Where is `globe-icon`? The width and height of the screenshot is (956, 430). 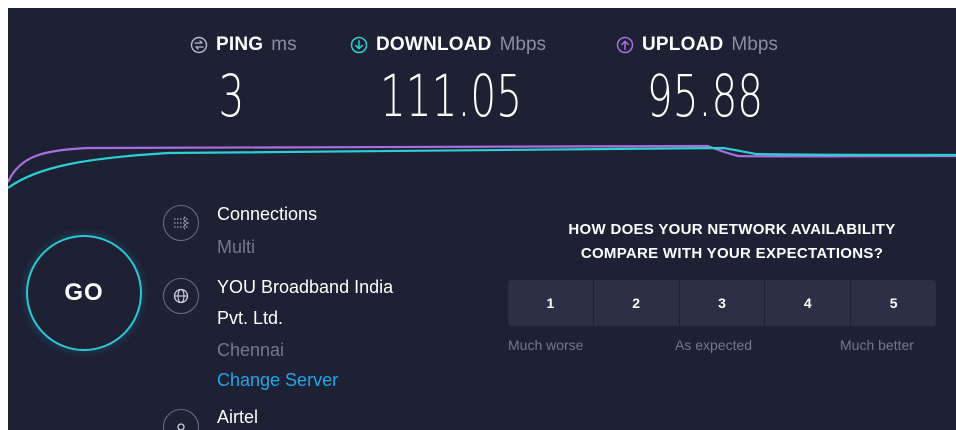 globe-icon is located at coordinates (181, 296).